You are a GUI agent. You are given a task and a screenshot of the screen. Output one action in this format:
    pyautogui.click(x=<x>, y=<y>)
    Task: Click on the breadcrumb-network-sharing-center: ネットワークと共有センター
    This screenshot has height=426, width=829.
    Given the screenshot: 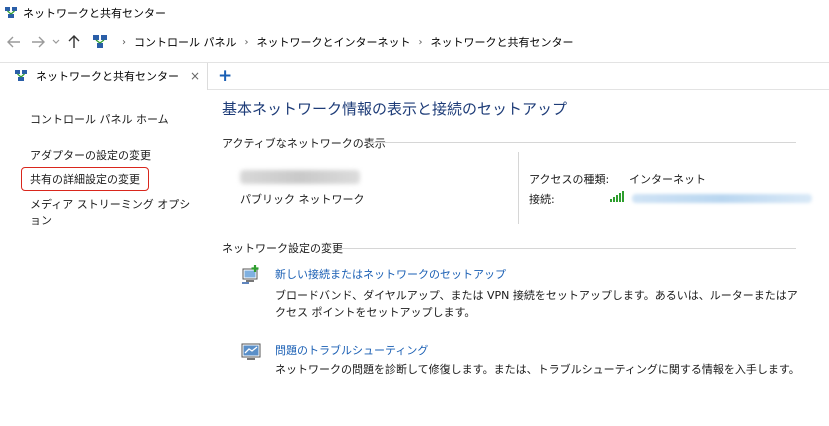 What is the action you would take?
    pyautogui.click(x=502, y=42)
    